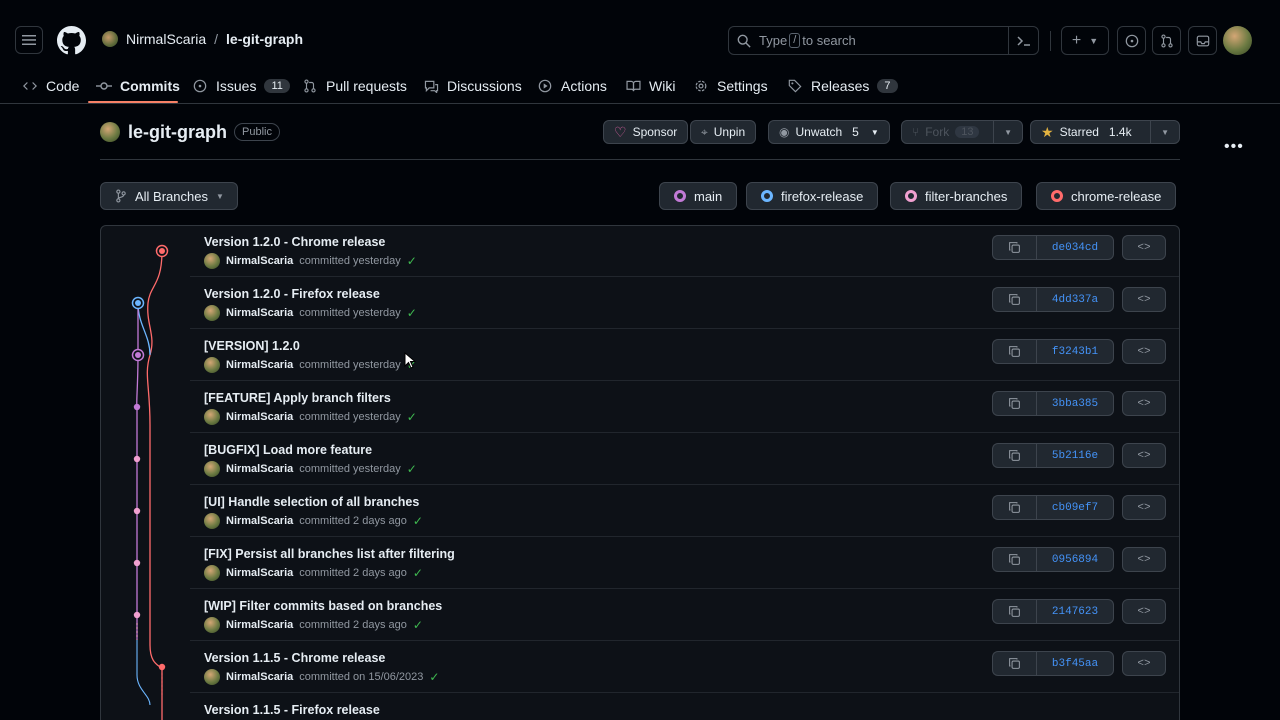  Describe the element at coordinates (166, 39) in the screenshot. I see `breadcrumb-owner: NirmalScaria` at that location.